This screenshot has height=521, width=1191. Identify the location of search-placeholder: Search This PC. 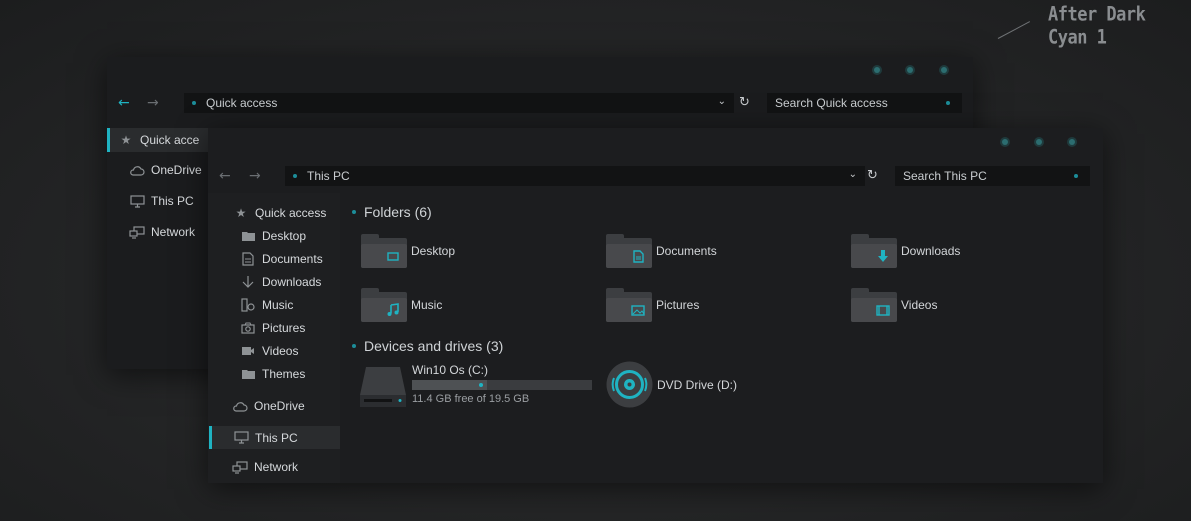
(945, 176).